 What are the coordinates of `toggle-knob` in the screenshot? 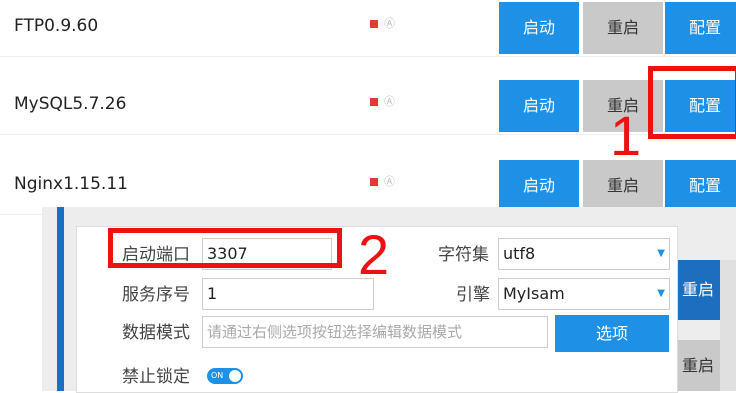 It's located at (235, 376).